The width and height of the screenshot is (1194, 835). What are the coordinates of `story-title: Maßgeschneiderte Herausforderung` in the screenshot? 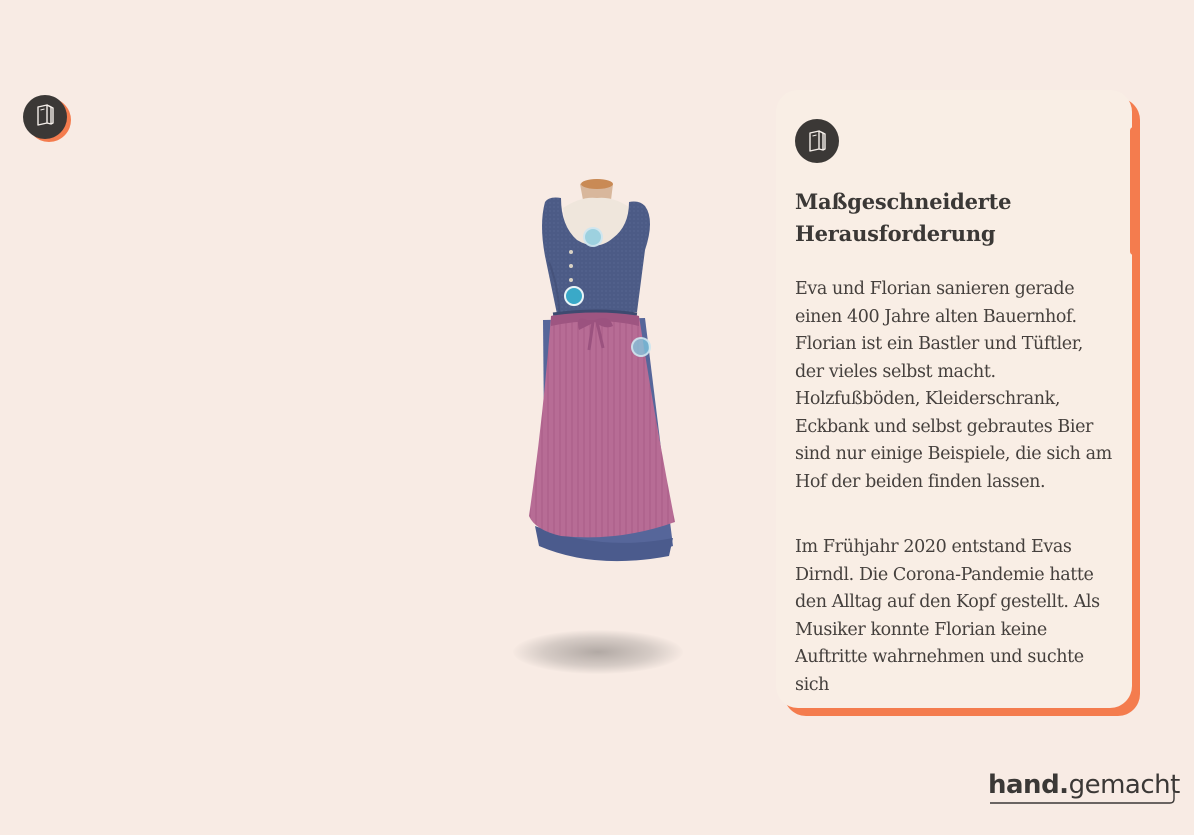 It's located at (953, 218).